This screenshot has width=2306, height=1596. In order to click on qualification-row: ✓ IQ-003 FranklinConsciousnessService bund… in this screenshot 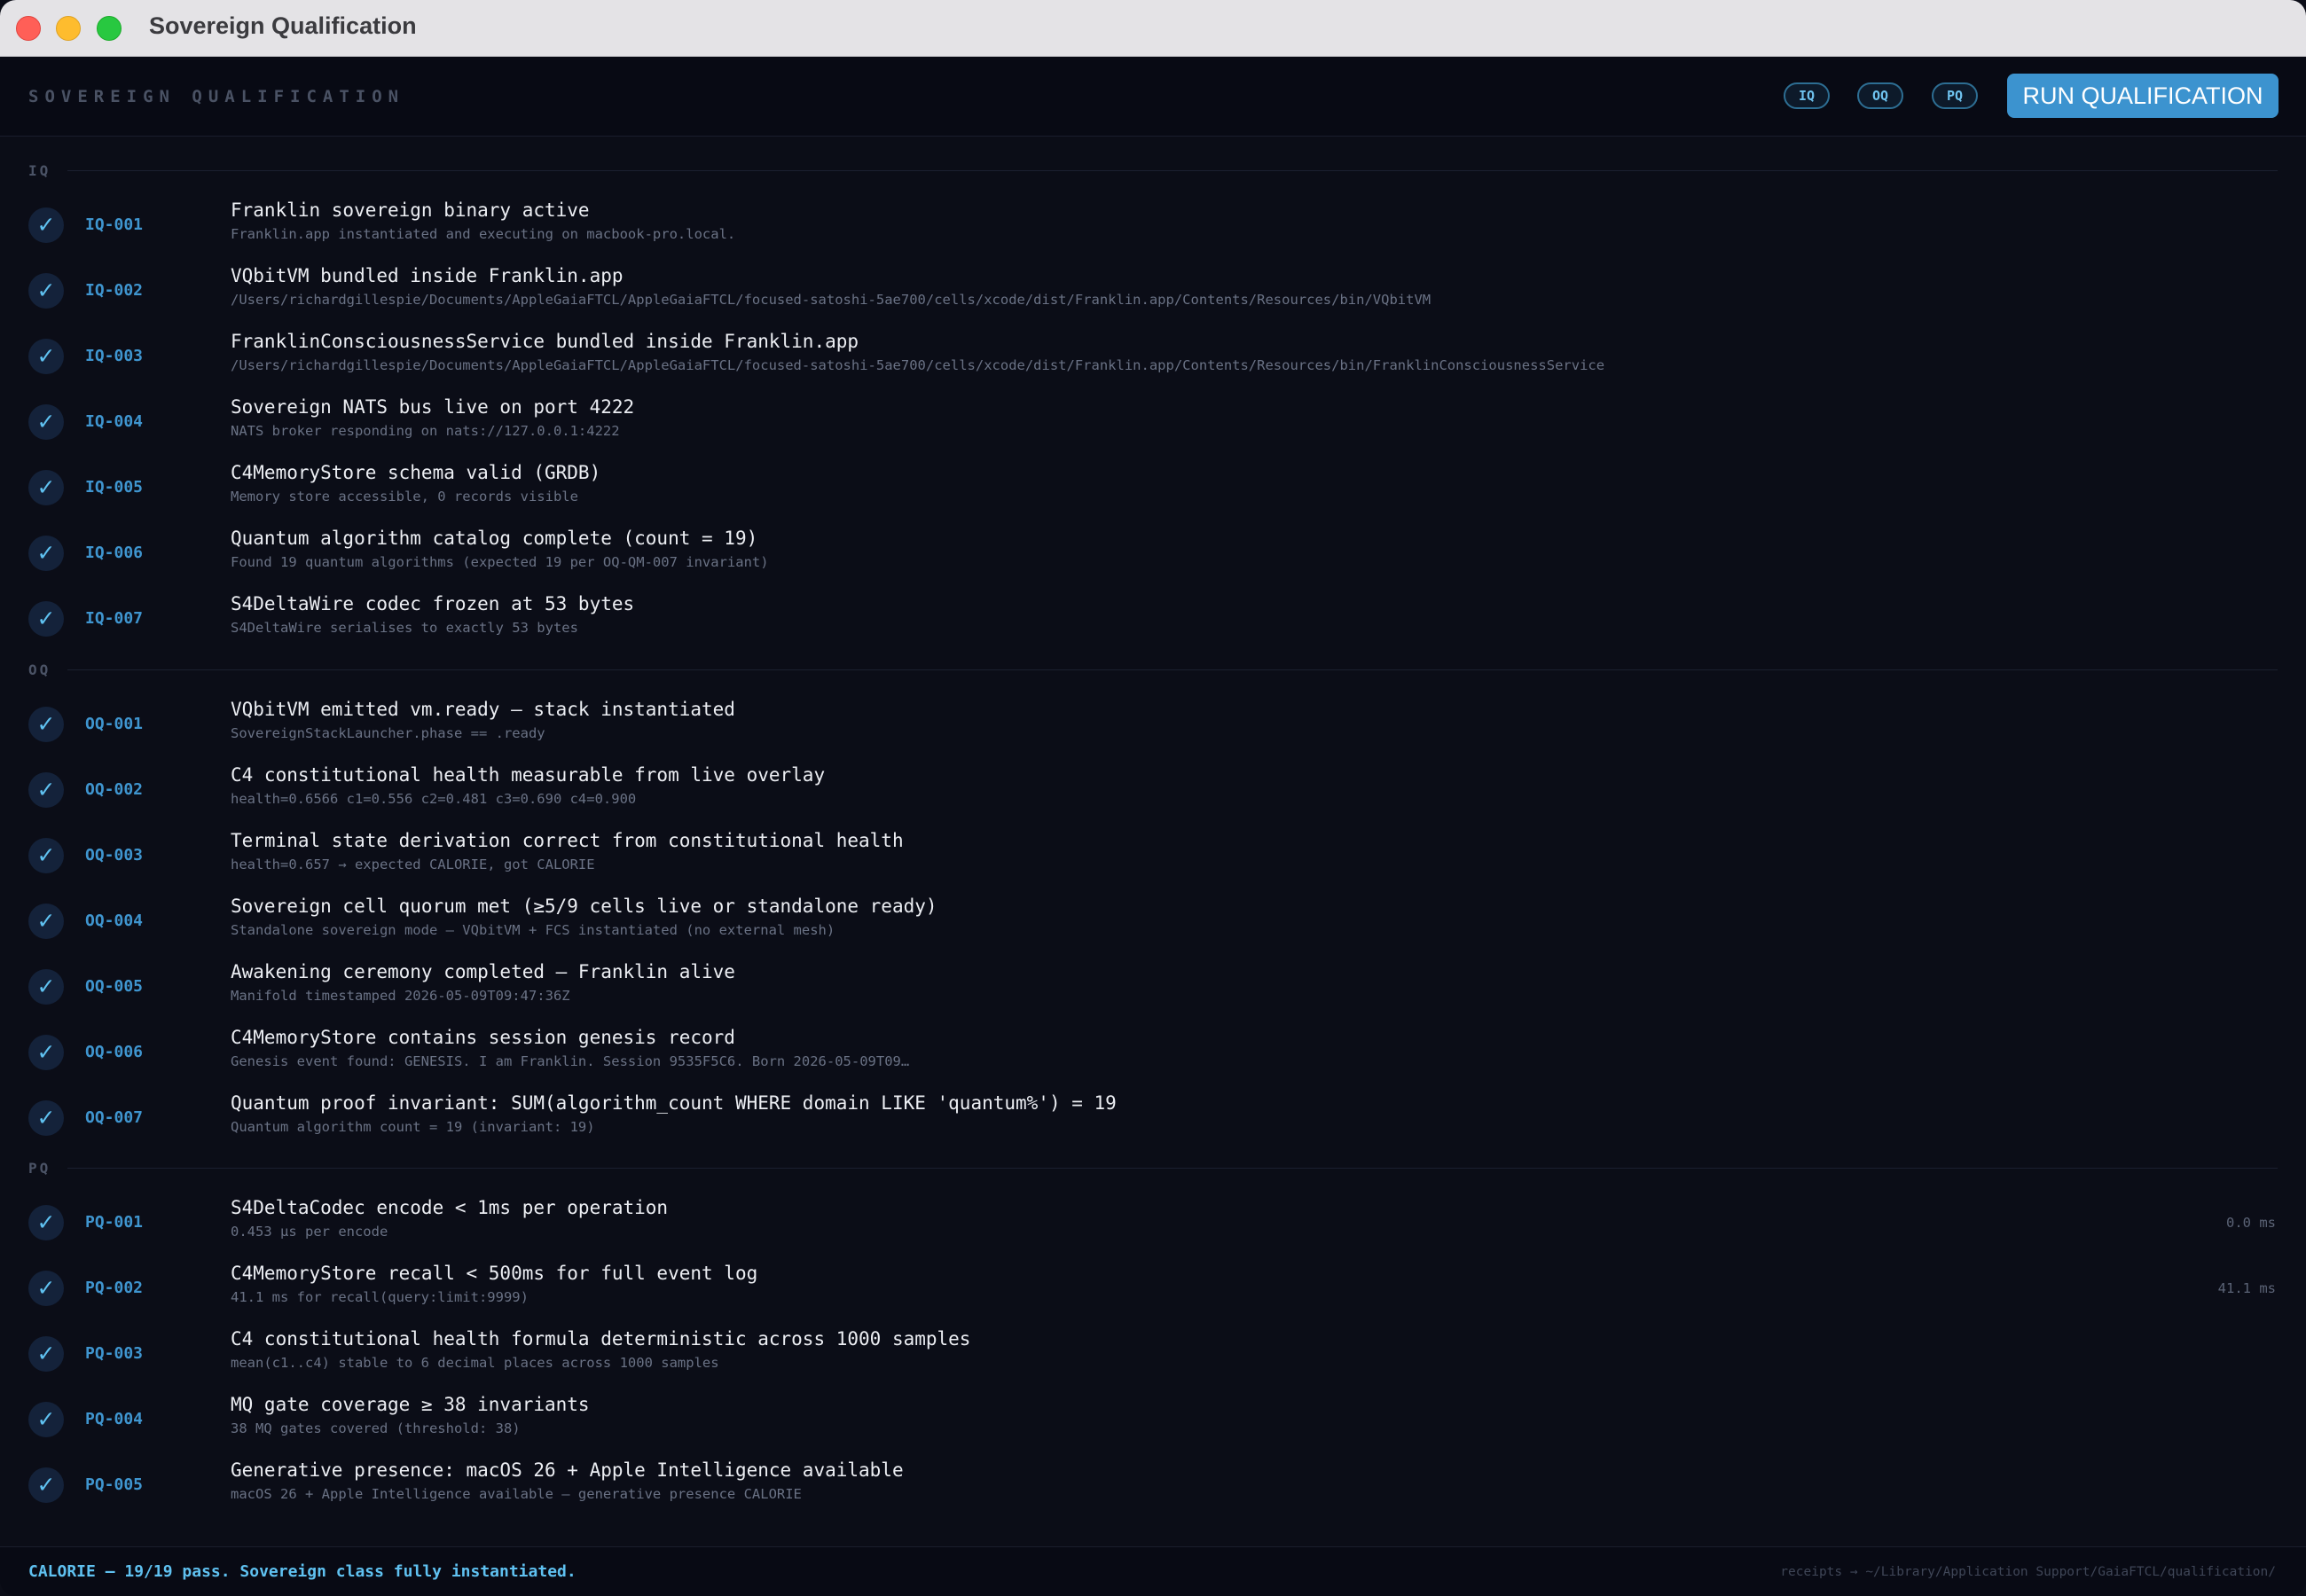, I will do `click(1153, 364)`.